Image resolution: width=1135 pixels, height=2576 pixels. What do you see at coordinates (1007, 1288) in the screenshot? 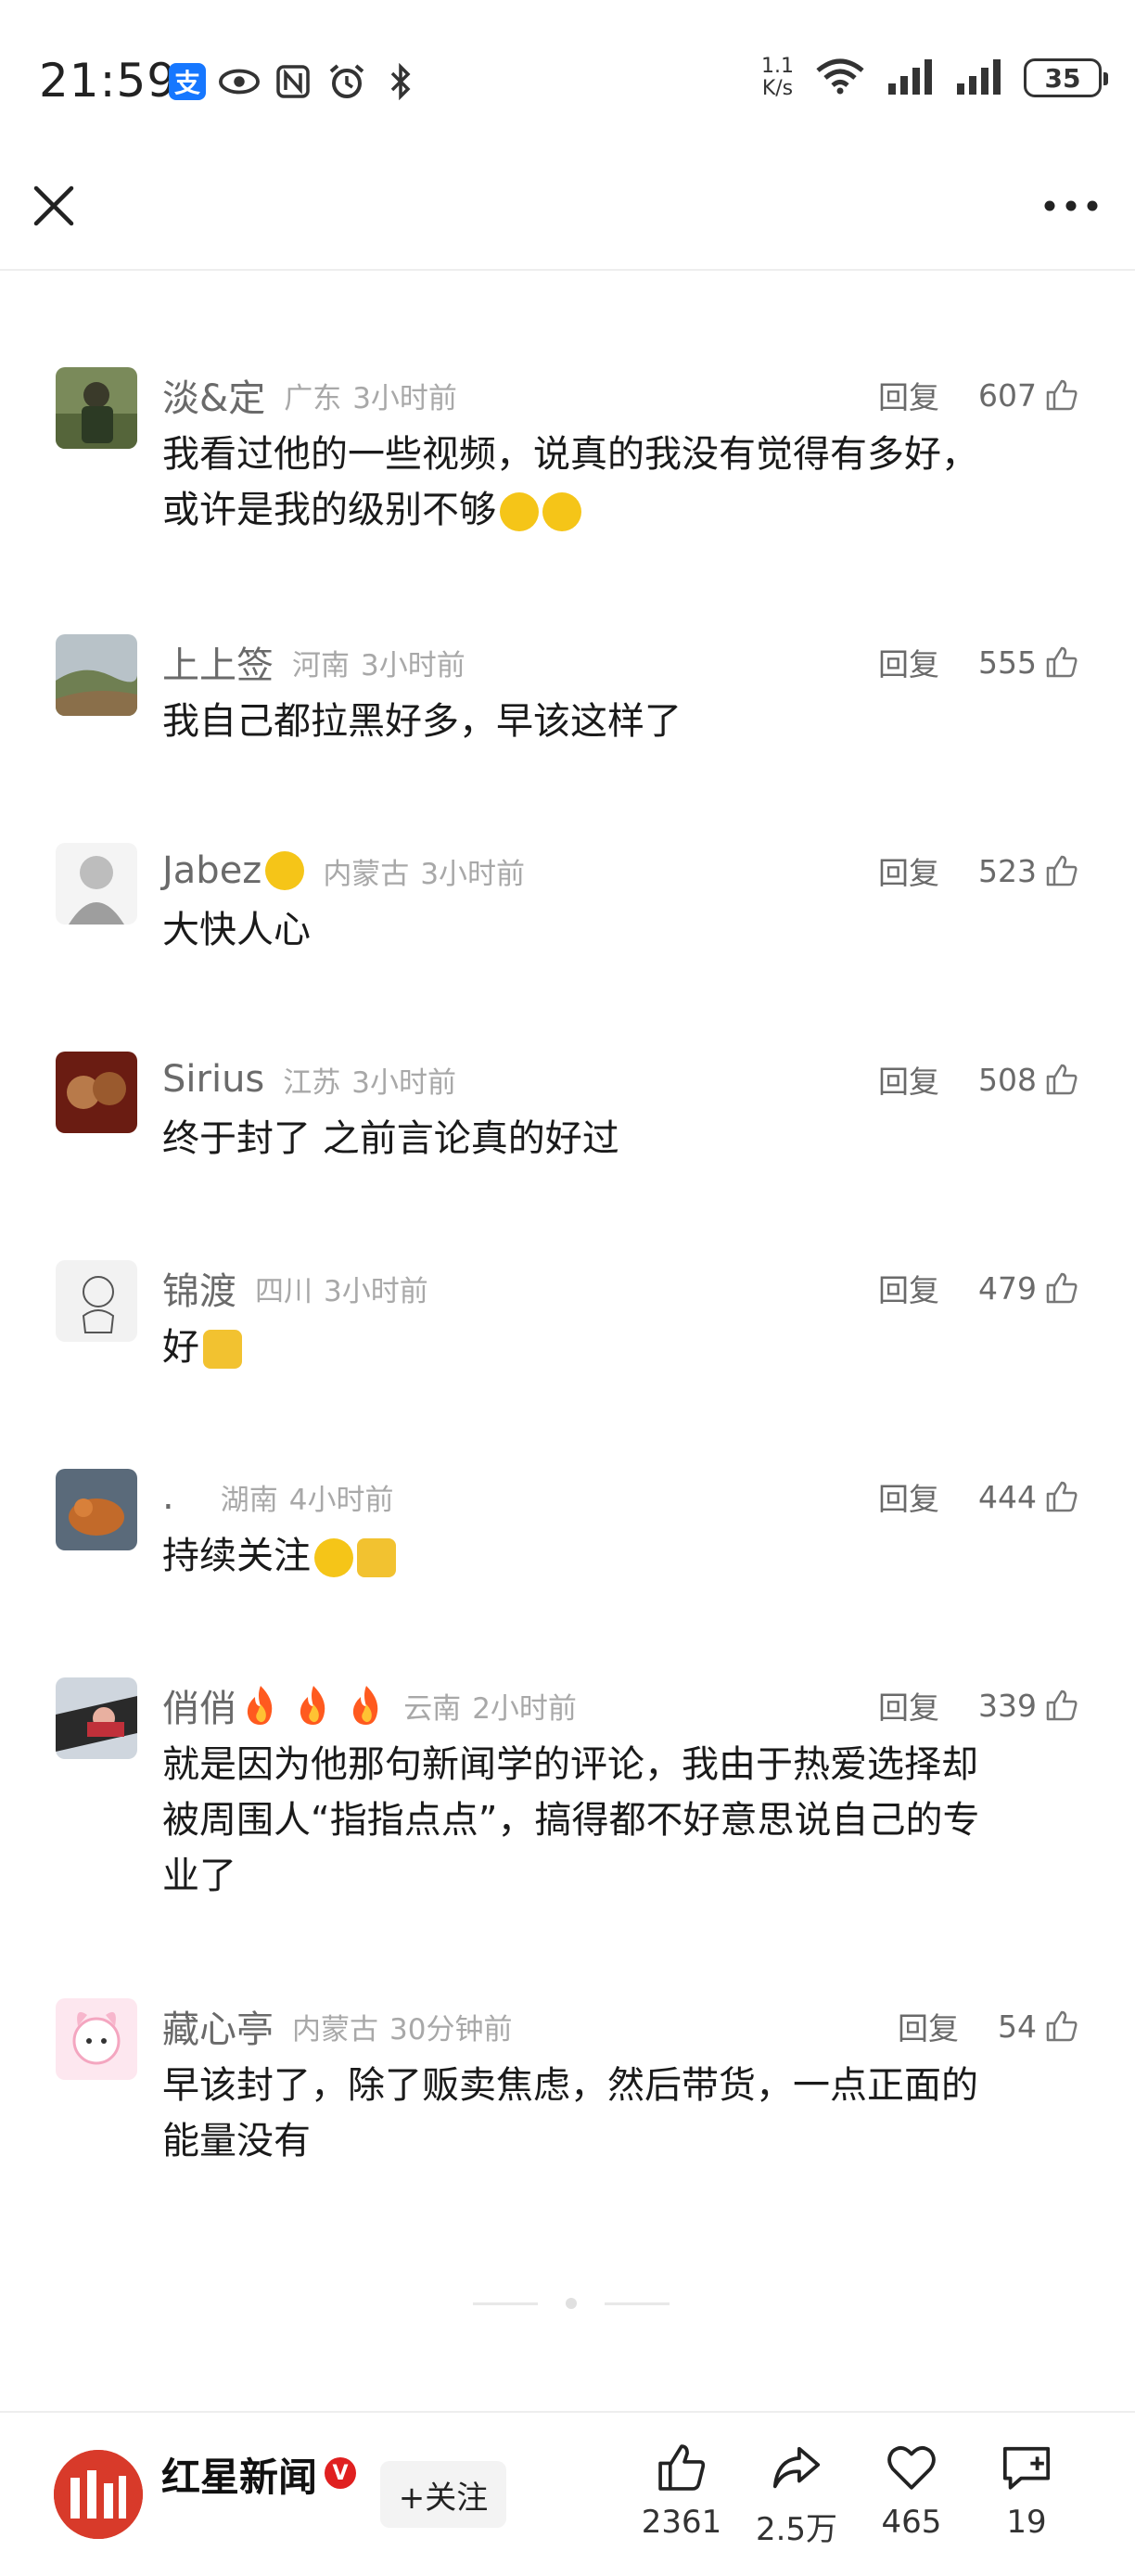
I see `like-count: 479` at bounding box center [1007, 1288].